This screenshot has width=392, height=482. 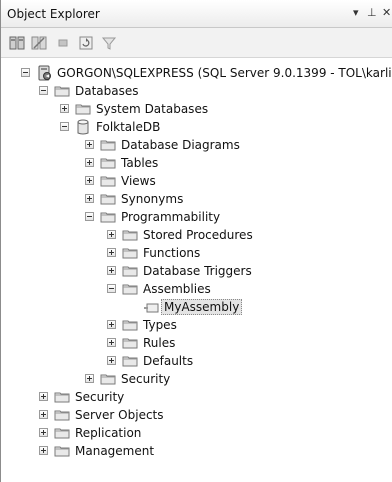 I want to click on tree-node-label: Stored Procedures, so click(x=198, y=235).